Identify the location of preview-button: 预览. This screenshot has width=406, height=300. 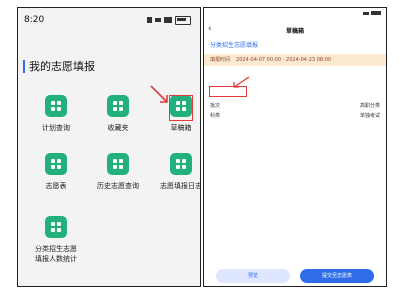
(253, 276).